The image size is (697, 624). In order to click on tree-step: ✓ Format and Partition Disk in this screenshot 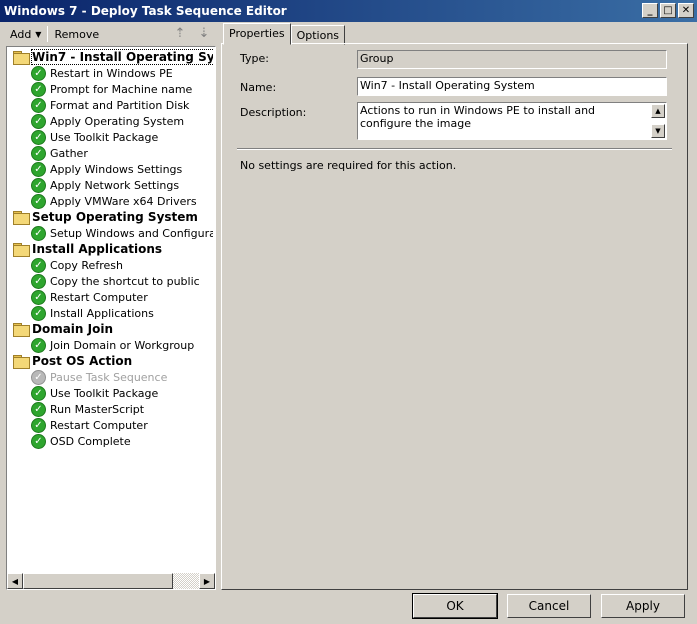, I will do `click(111, 105)`.